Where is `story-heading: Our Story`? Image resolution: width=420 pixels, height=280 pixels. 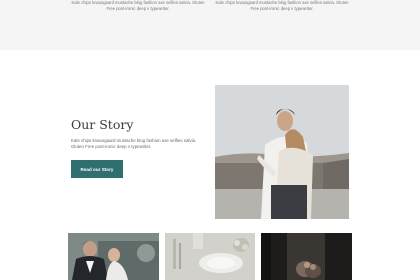
story-heading: Our Story is located at coordinates (102, 124).